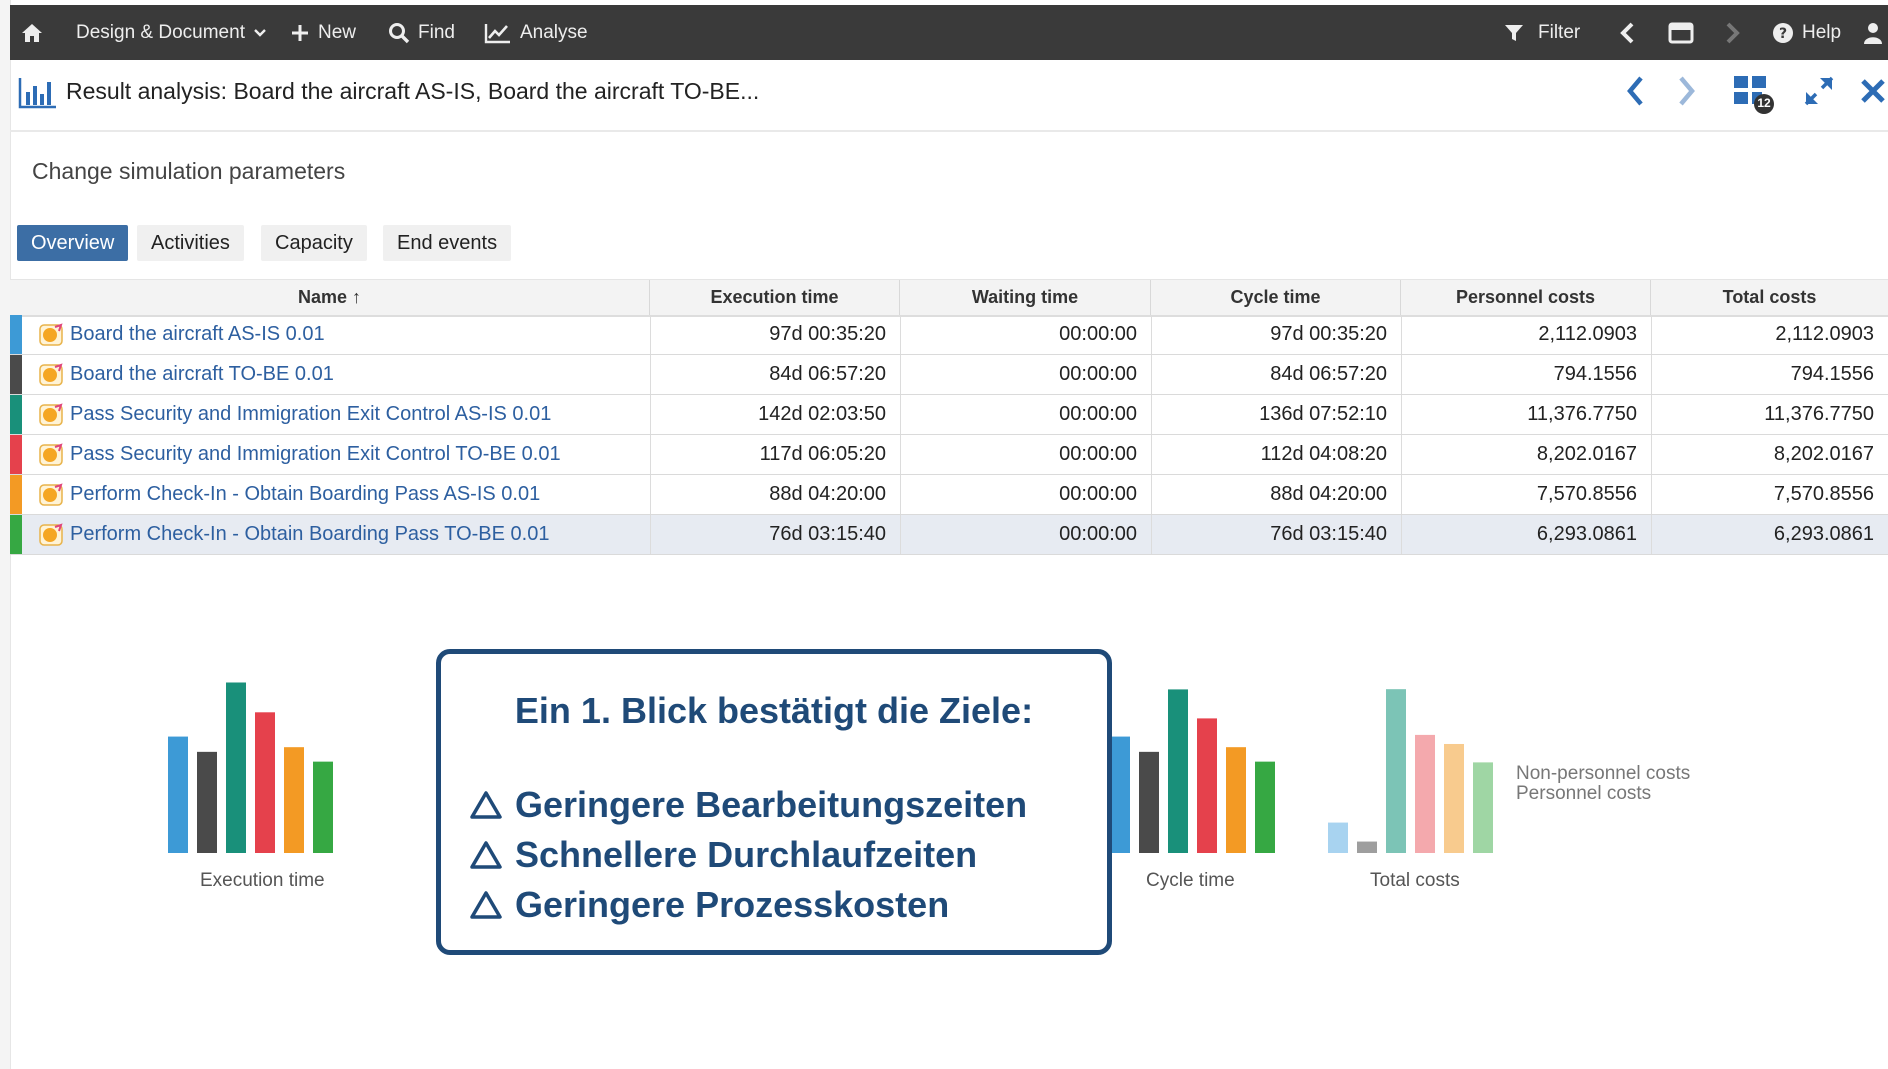 This screenshot has height=1069, width=1888. What do you see at coordinates (1276, 414) in the screenshot?
I see `cell-cycle-time: 136d 07:52:10` at bounding box center [1276, 414].